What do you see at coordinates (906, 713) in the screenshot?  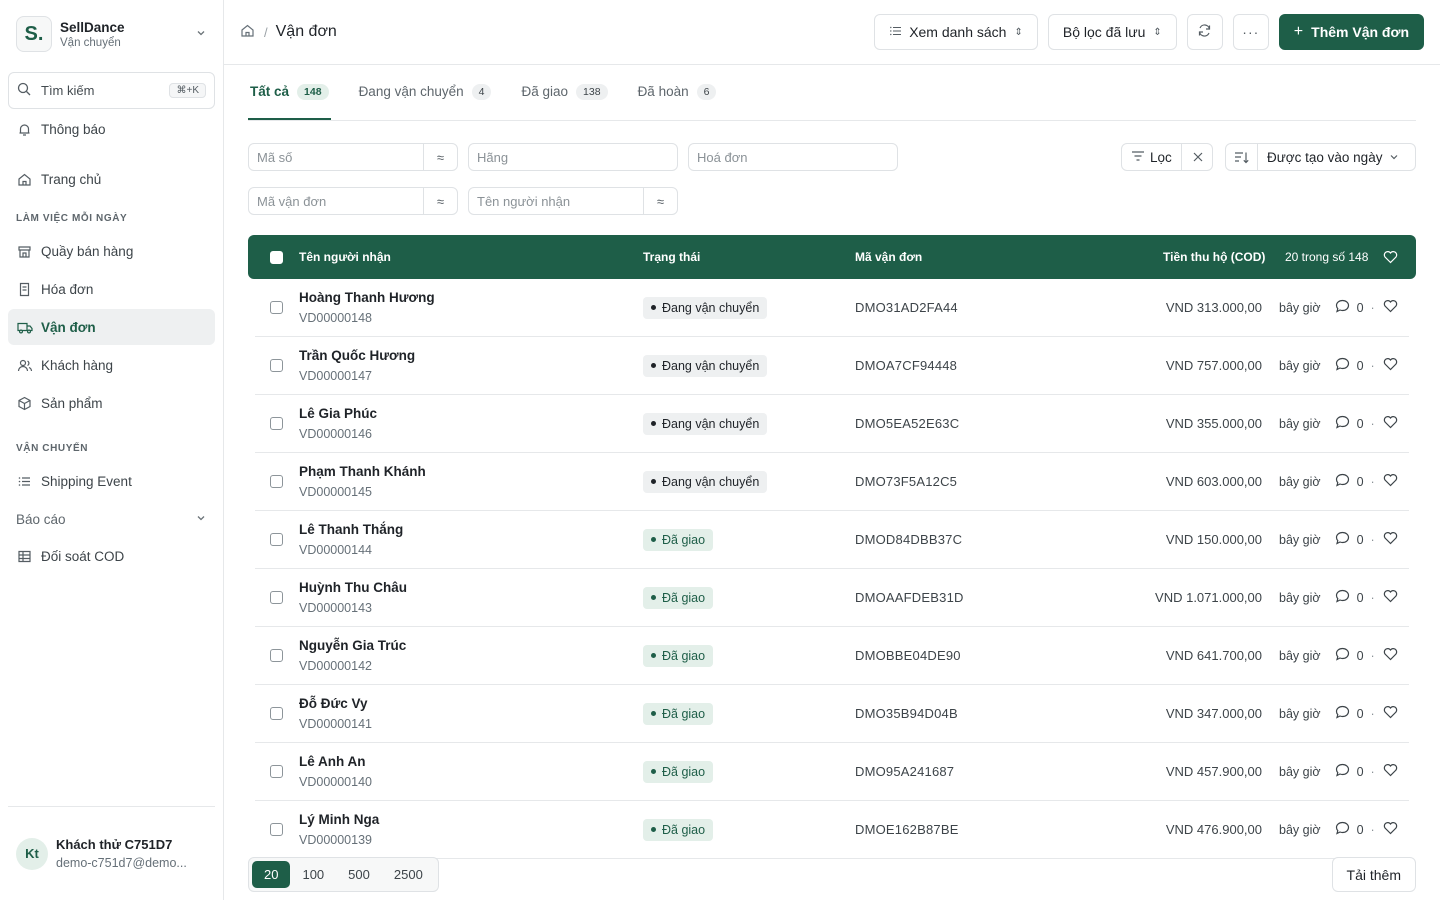 I see `tracking-code: DMO35B94D04B` at bounding box center [906, 713].